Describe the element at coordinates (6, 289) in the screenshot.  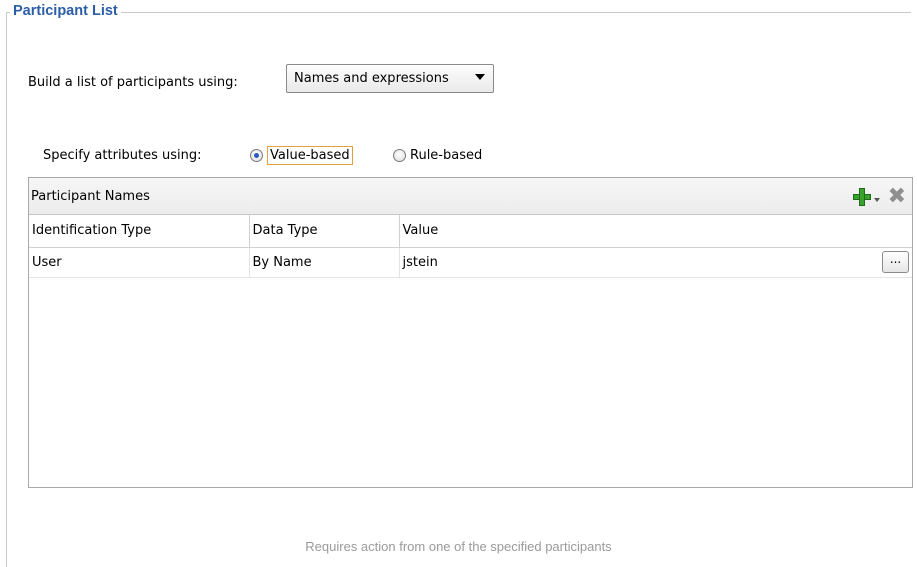
I see `frame-border-left` at that location.